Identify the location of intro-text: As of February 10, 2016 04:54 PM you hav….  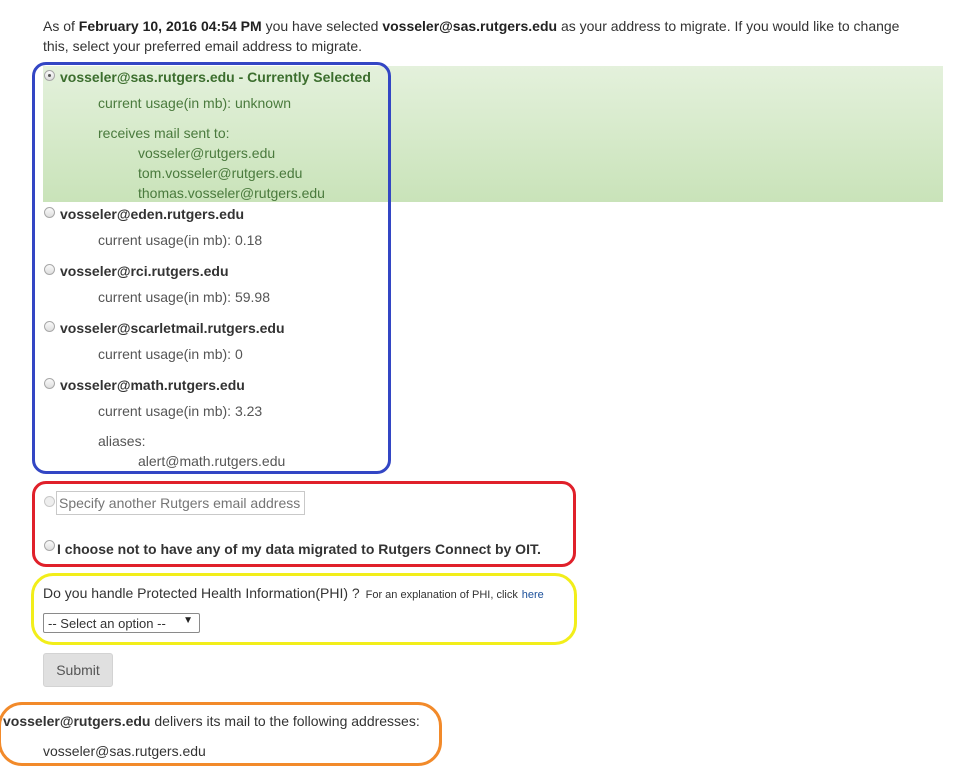
(471, 36).